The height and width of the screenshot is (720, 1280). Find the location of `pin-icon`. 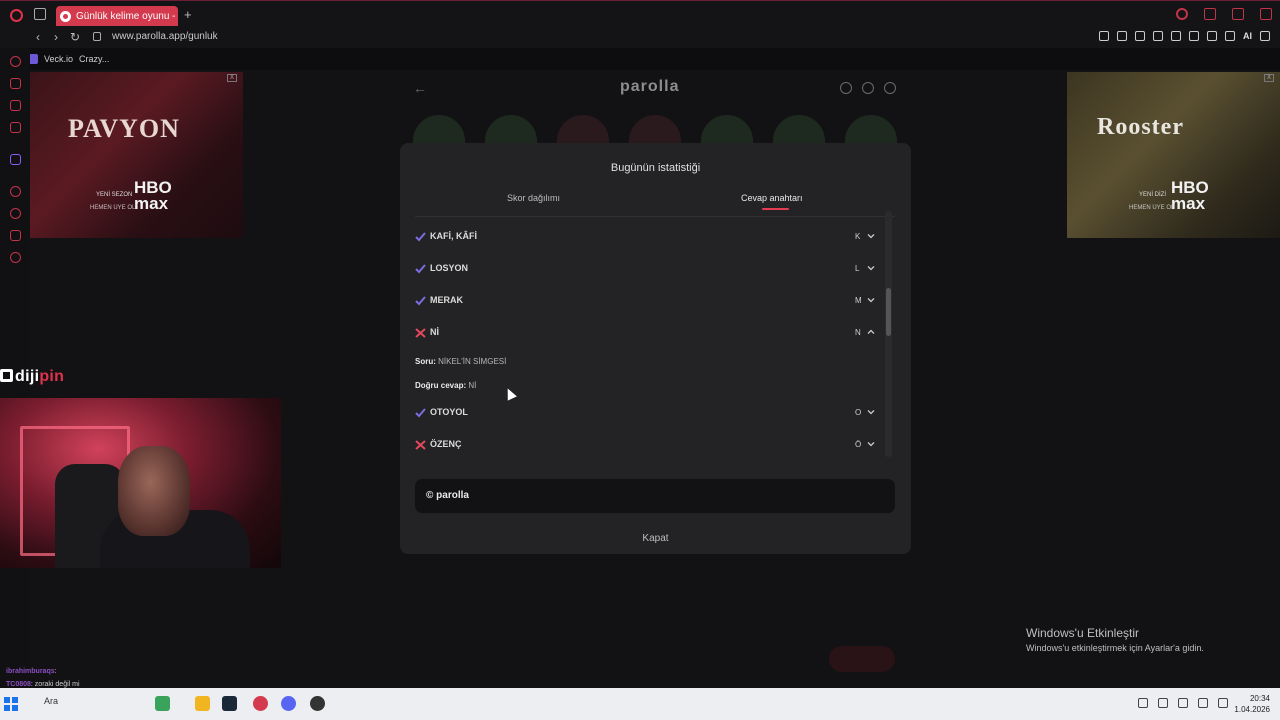

pin-icon is located at coordinates (1104, 36).